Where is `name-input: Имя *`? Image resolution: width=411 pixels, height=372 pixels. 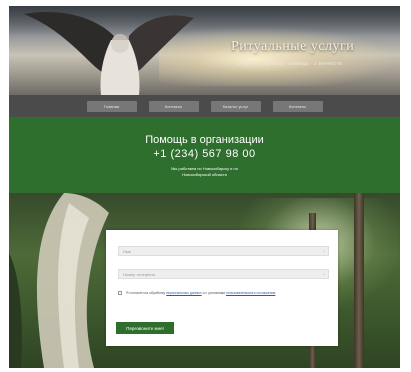
name-input: Имя * is located at coordinates (223, 251).